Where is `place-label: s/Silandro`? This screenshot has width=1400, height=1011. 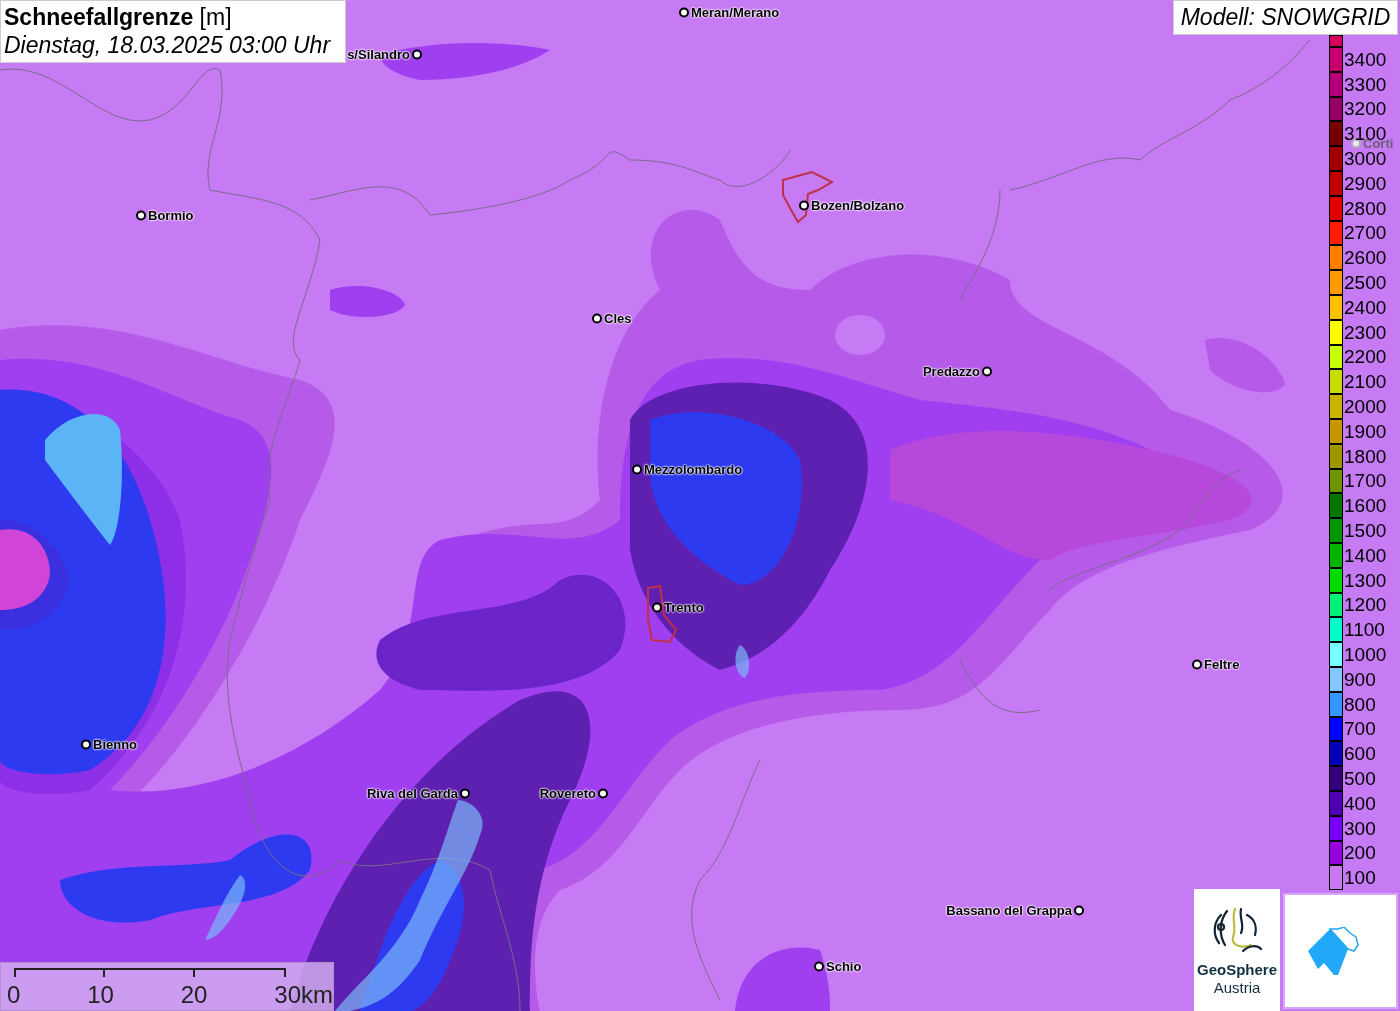
place-label: s/Silandro is located at coordinates (378, 54).